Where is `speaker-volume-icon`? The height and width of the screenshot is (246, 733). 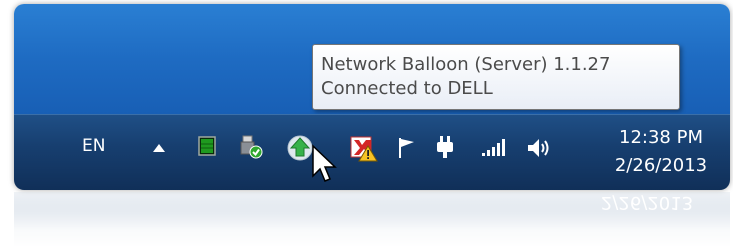 speaker-volume-icon is located at coordinates (539, 148).